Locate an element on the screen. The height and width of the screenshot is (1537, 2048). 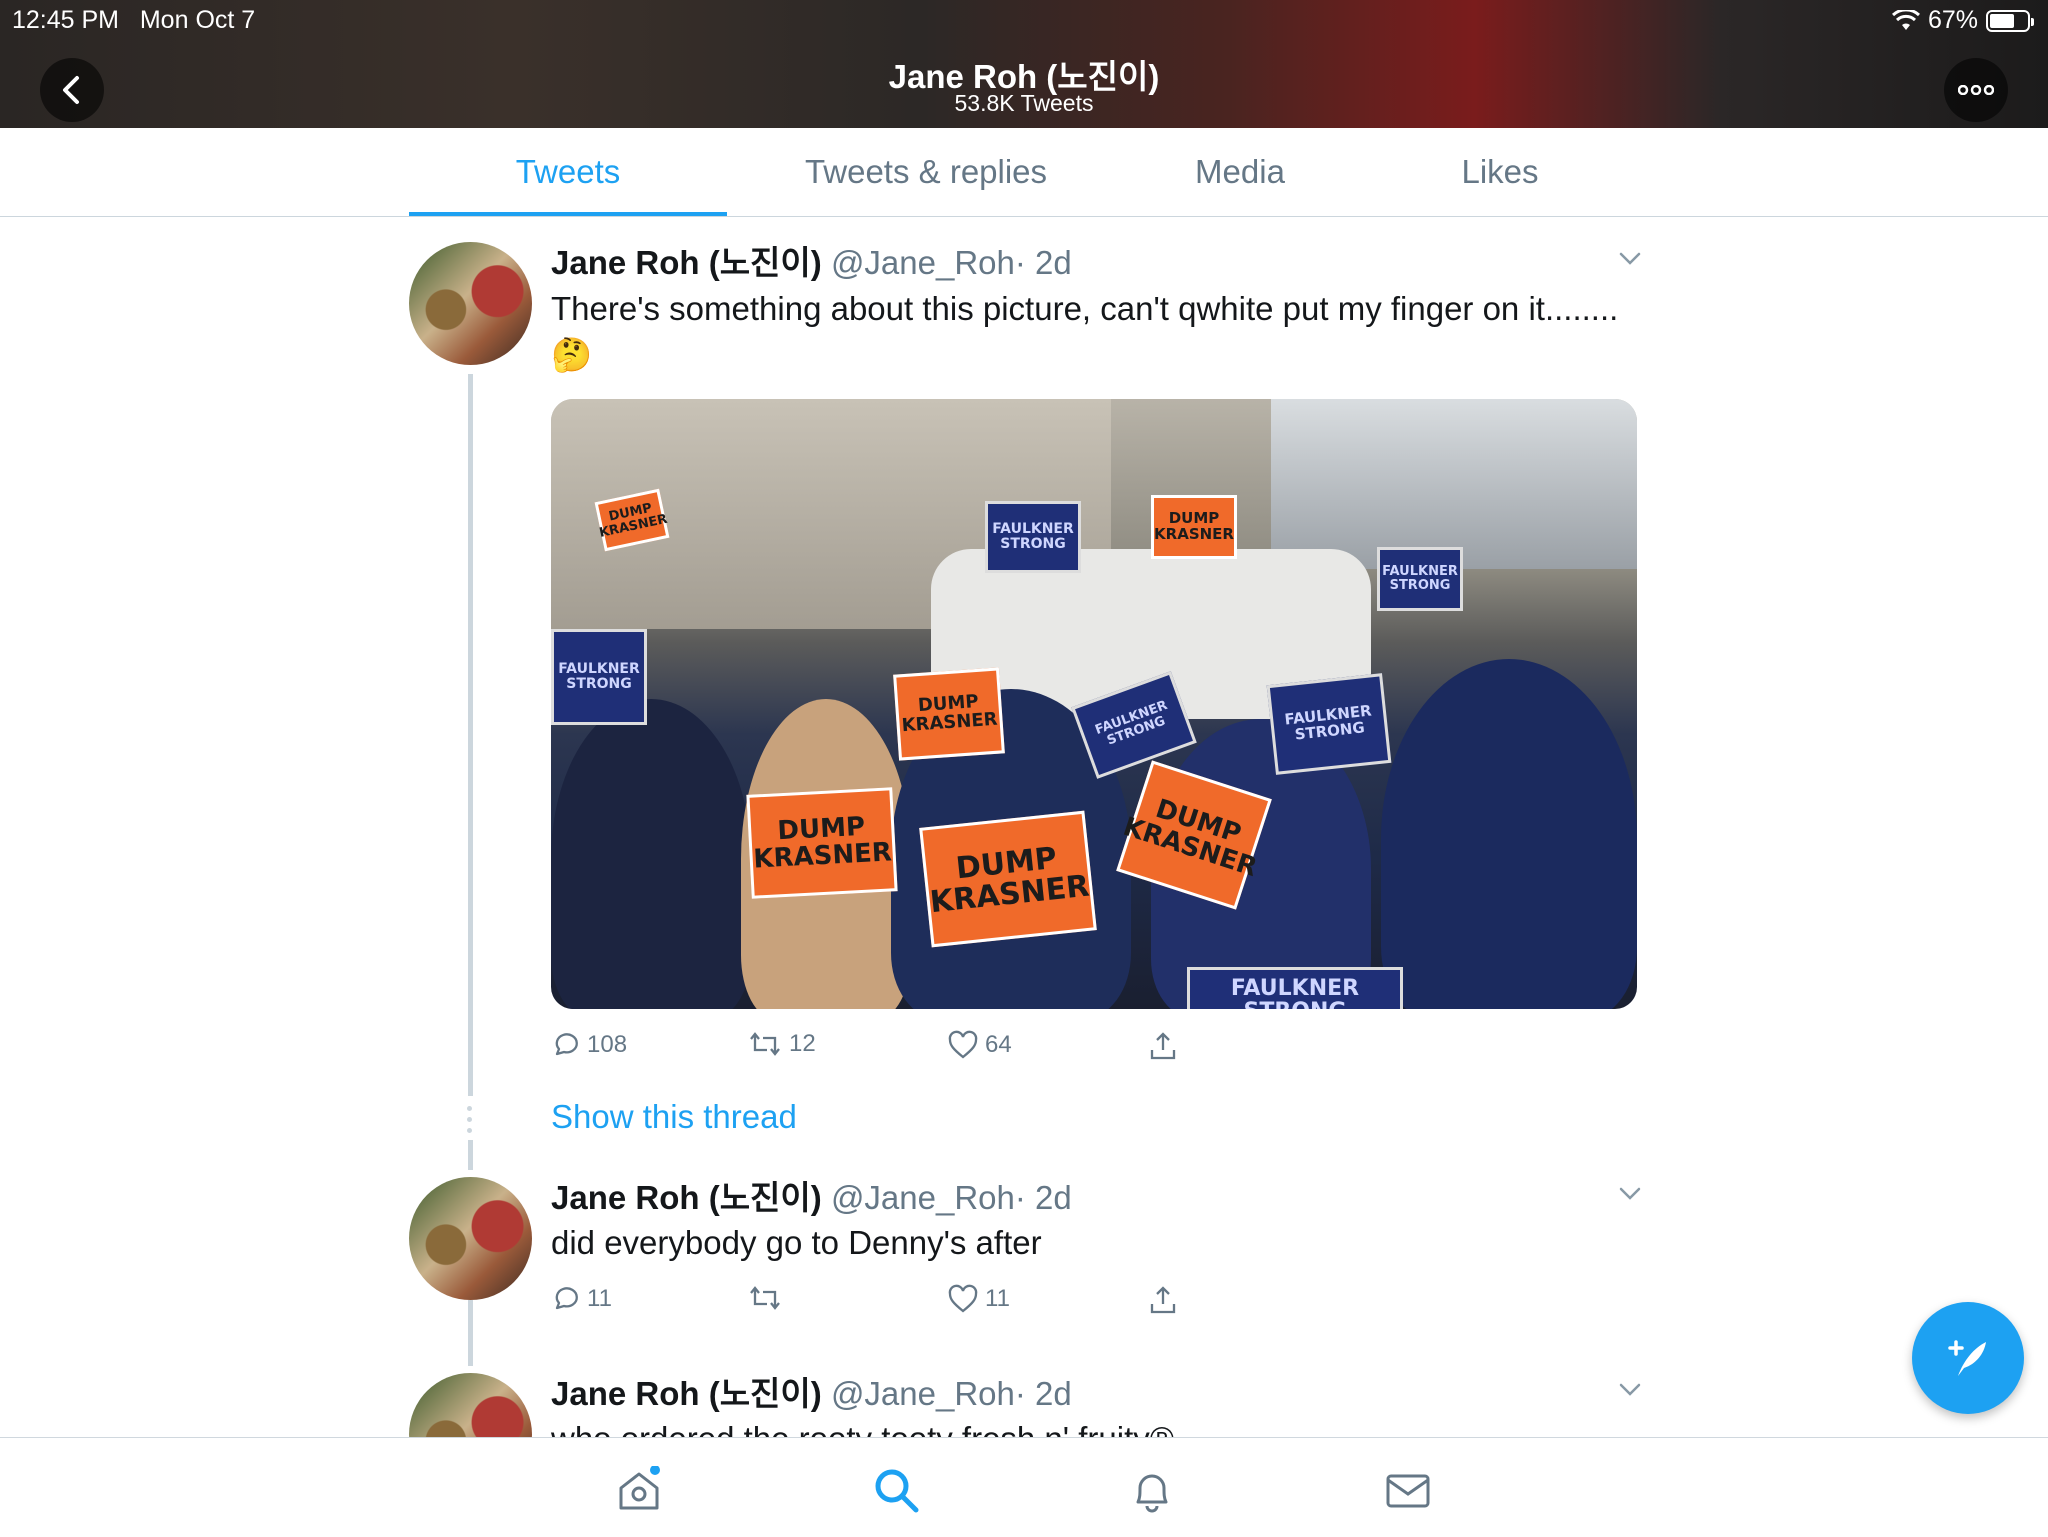
compose-tweet-button is located at coordinates (1968, 1358).